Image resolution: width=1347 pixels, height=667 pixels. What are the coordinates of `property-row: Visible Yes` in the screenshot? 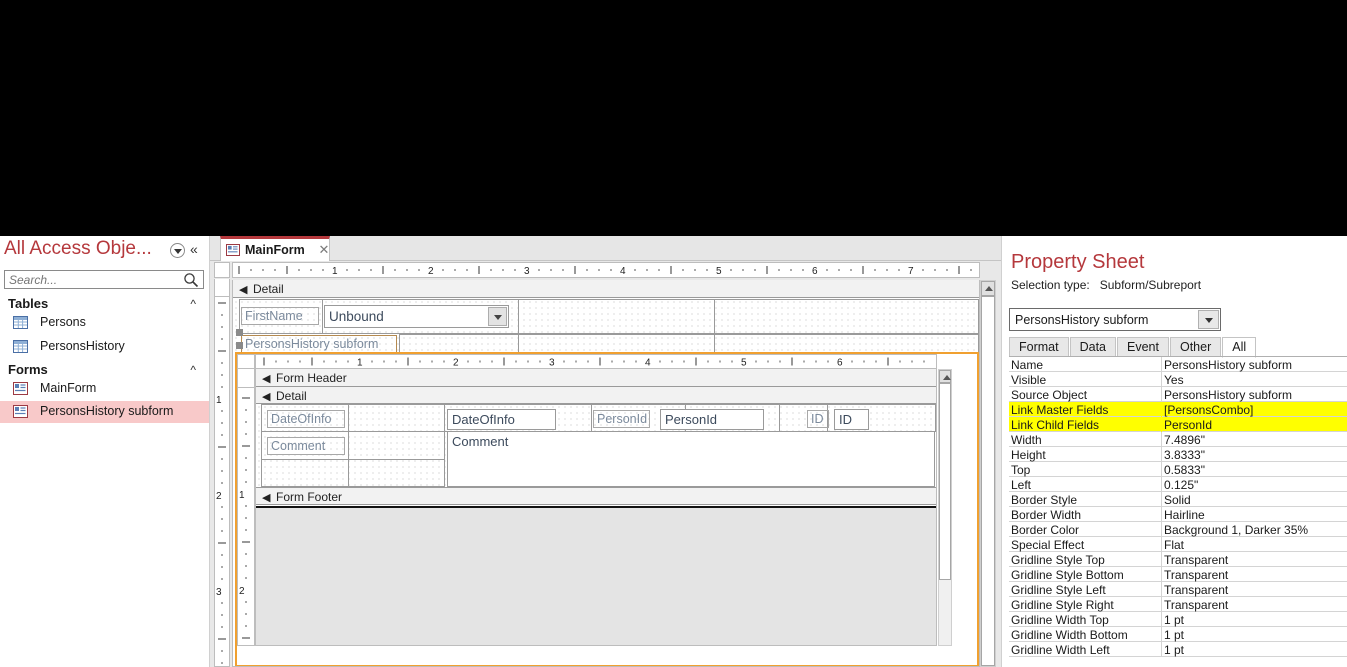 It's located at (1178, 379).